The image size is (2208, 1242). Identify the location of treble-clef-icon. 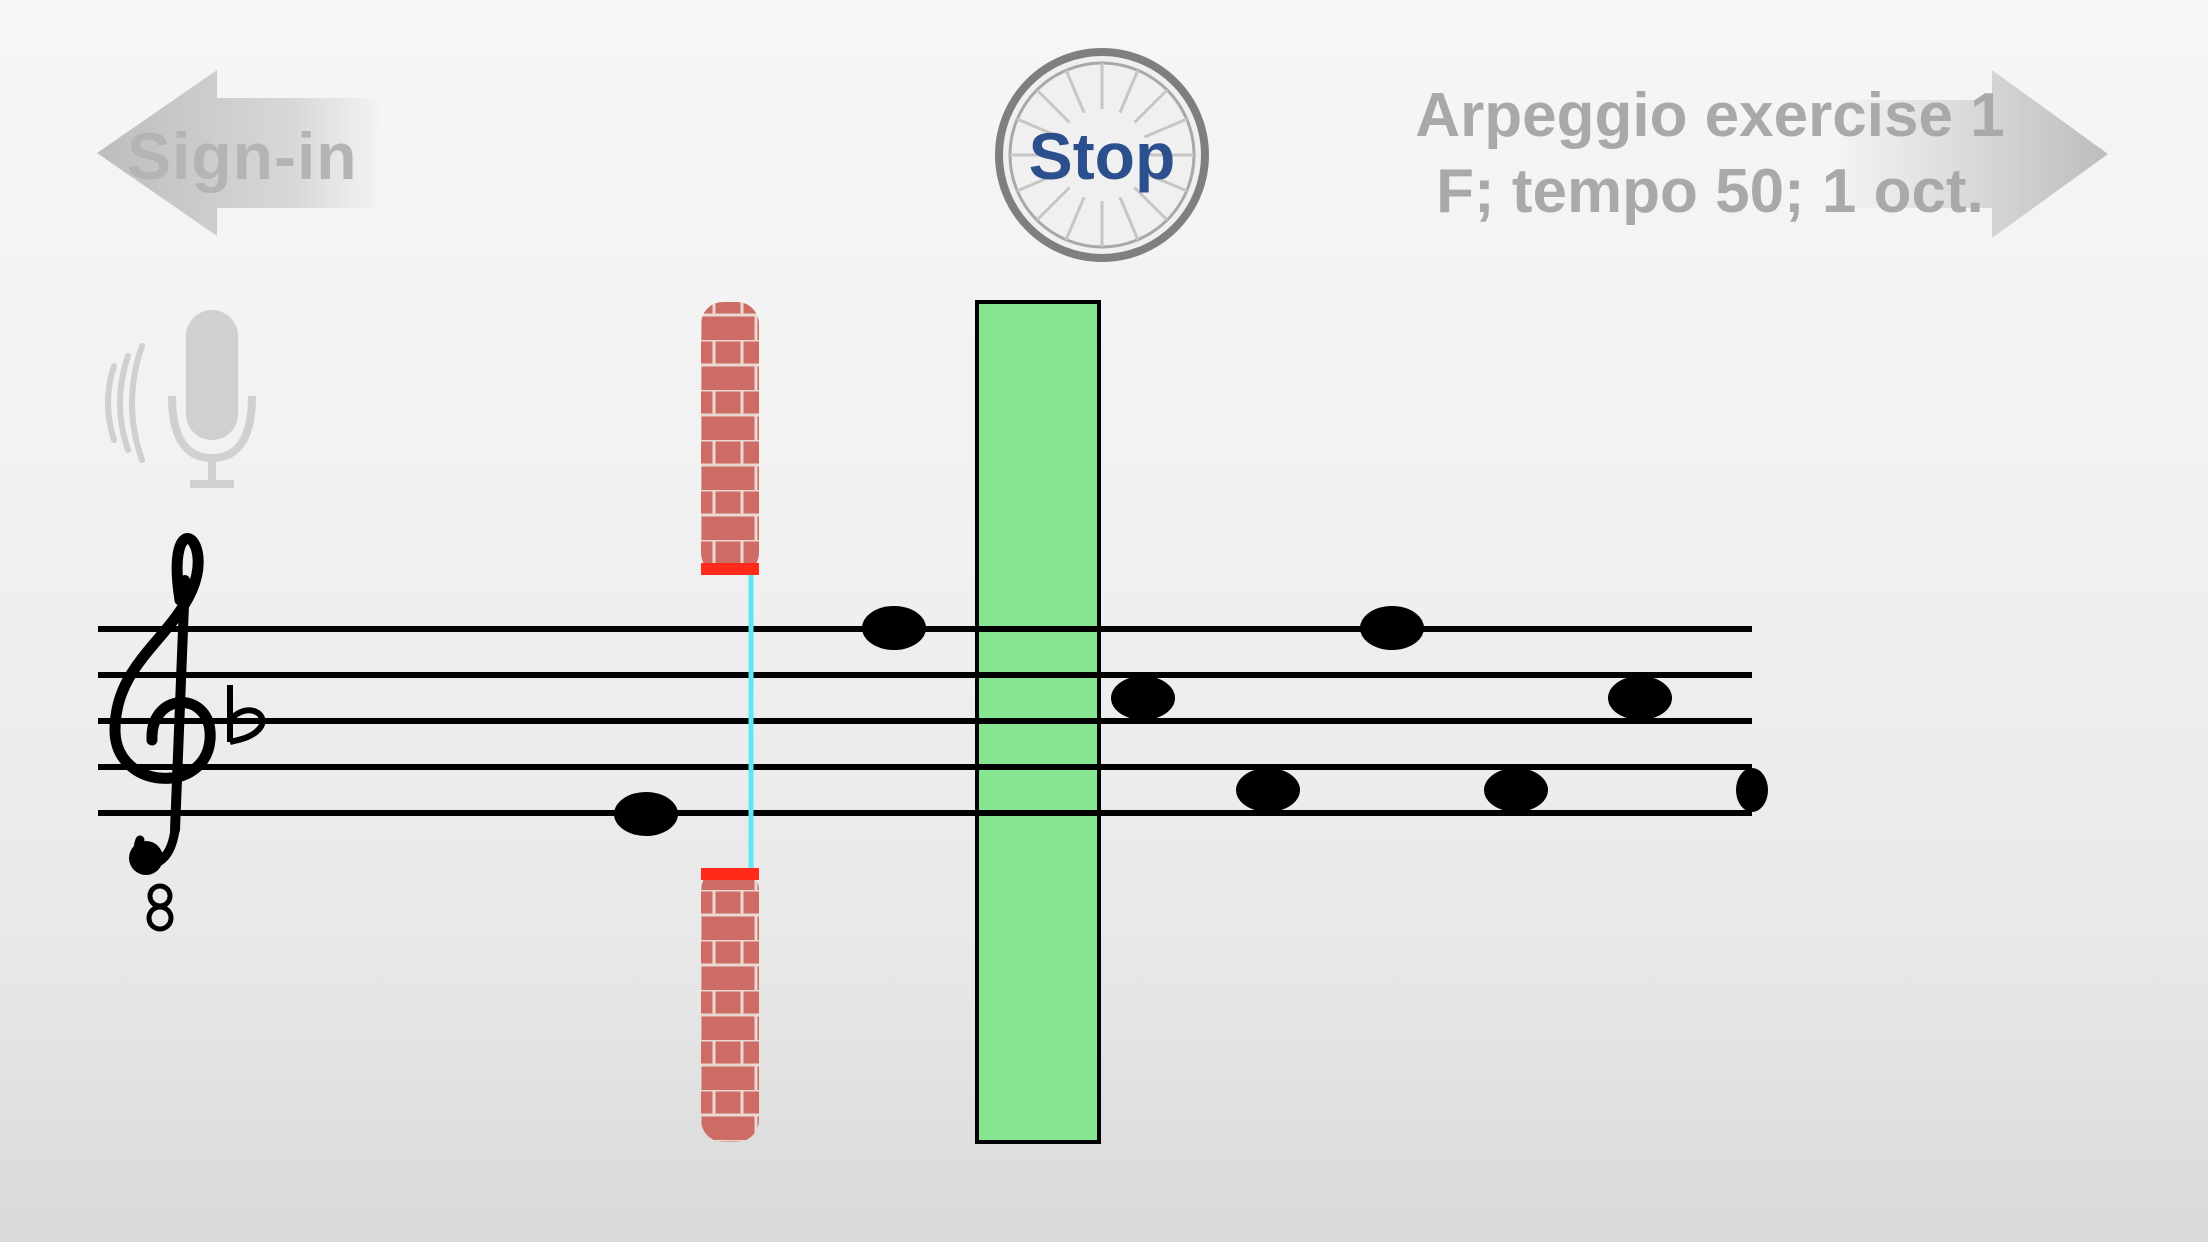
(162, 732).